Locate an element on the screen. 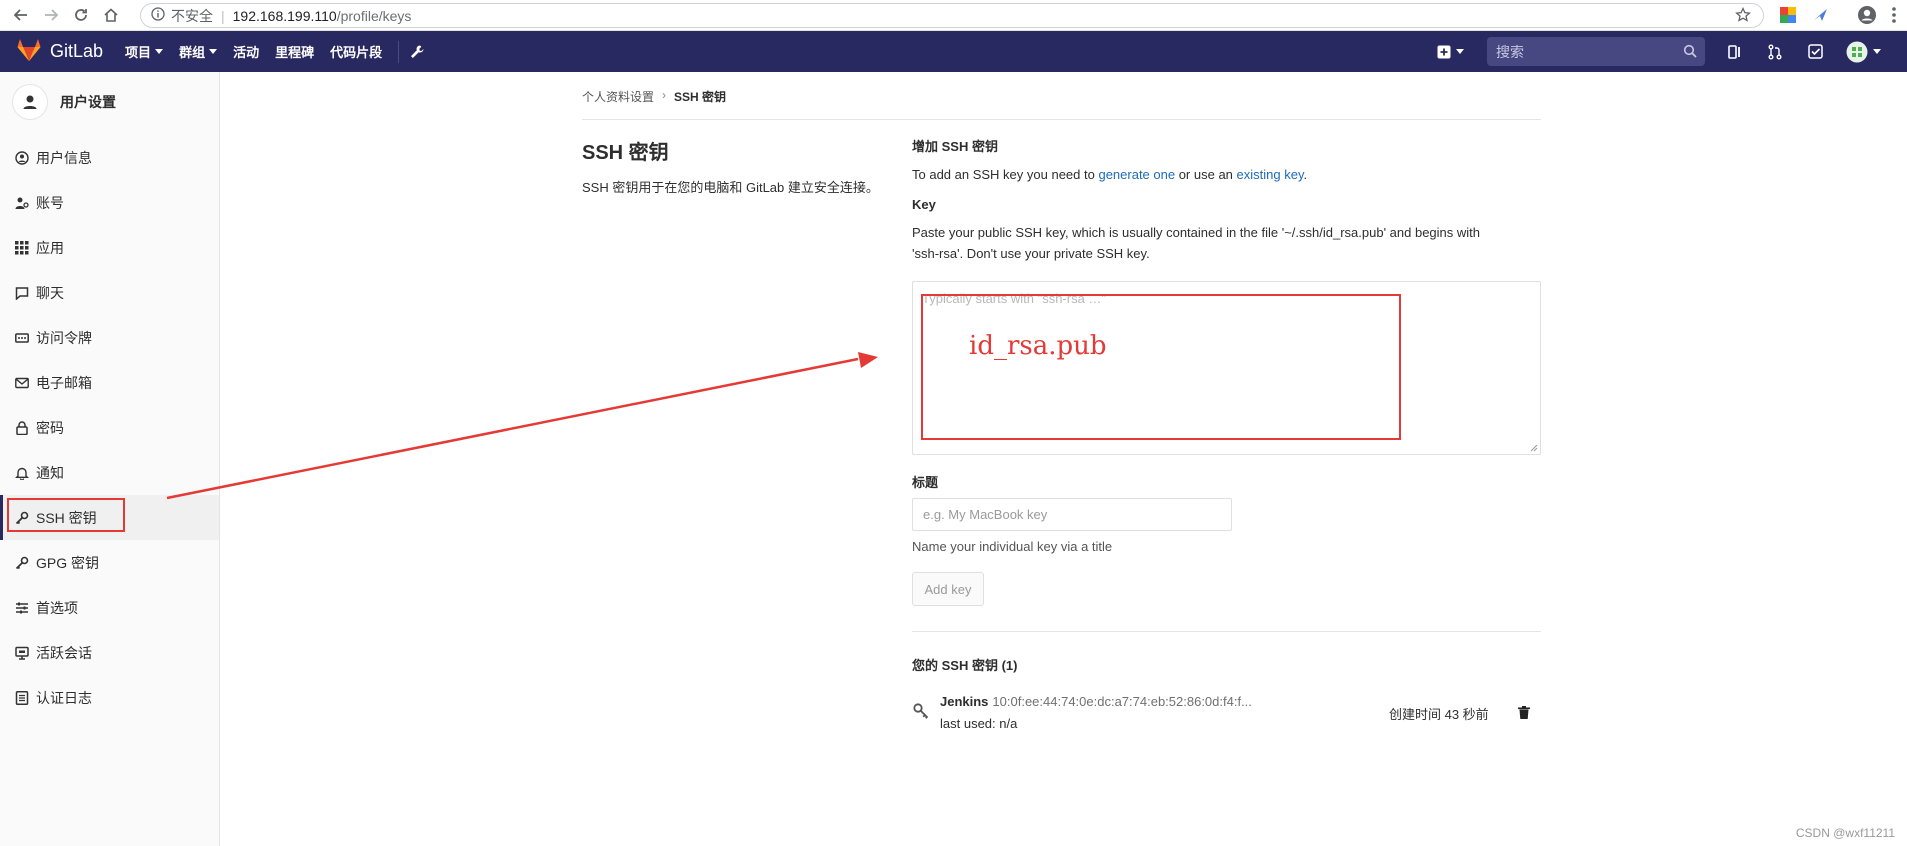 The image size is (1907, 846). sidebar-item-access-tokens: 访问令牌 is located at coordinates (109, 337).